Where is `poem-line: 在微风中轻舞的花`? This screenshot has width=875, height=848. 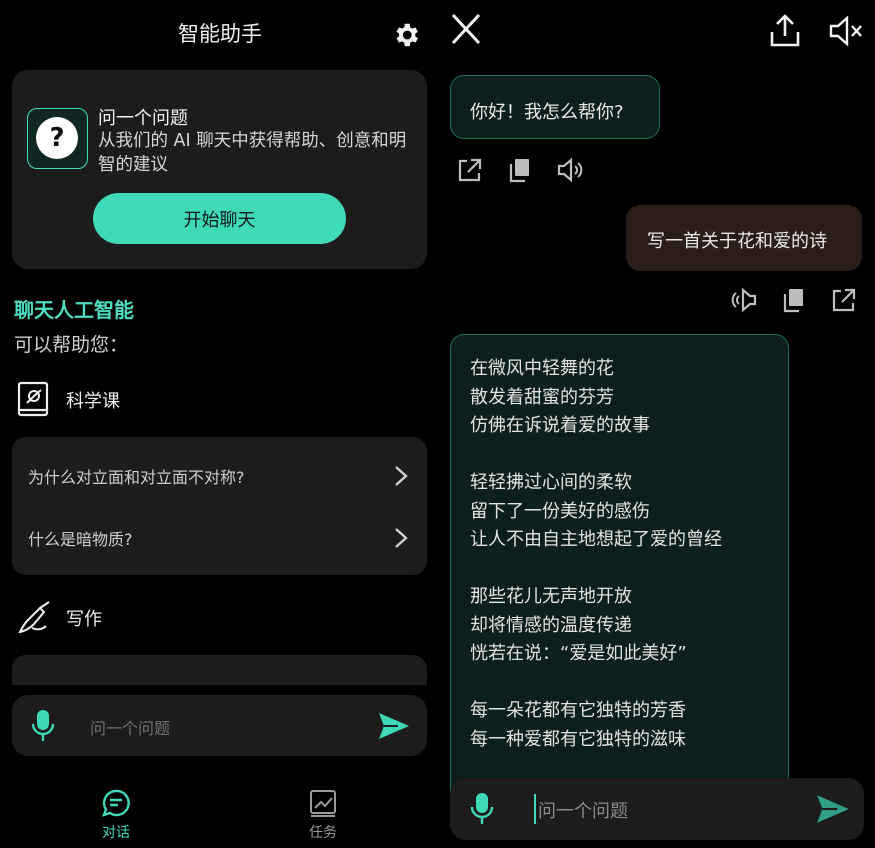 poem-line: 在微风中轻舞的花 is located at coordinates (542, 368).